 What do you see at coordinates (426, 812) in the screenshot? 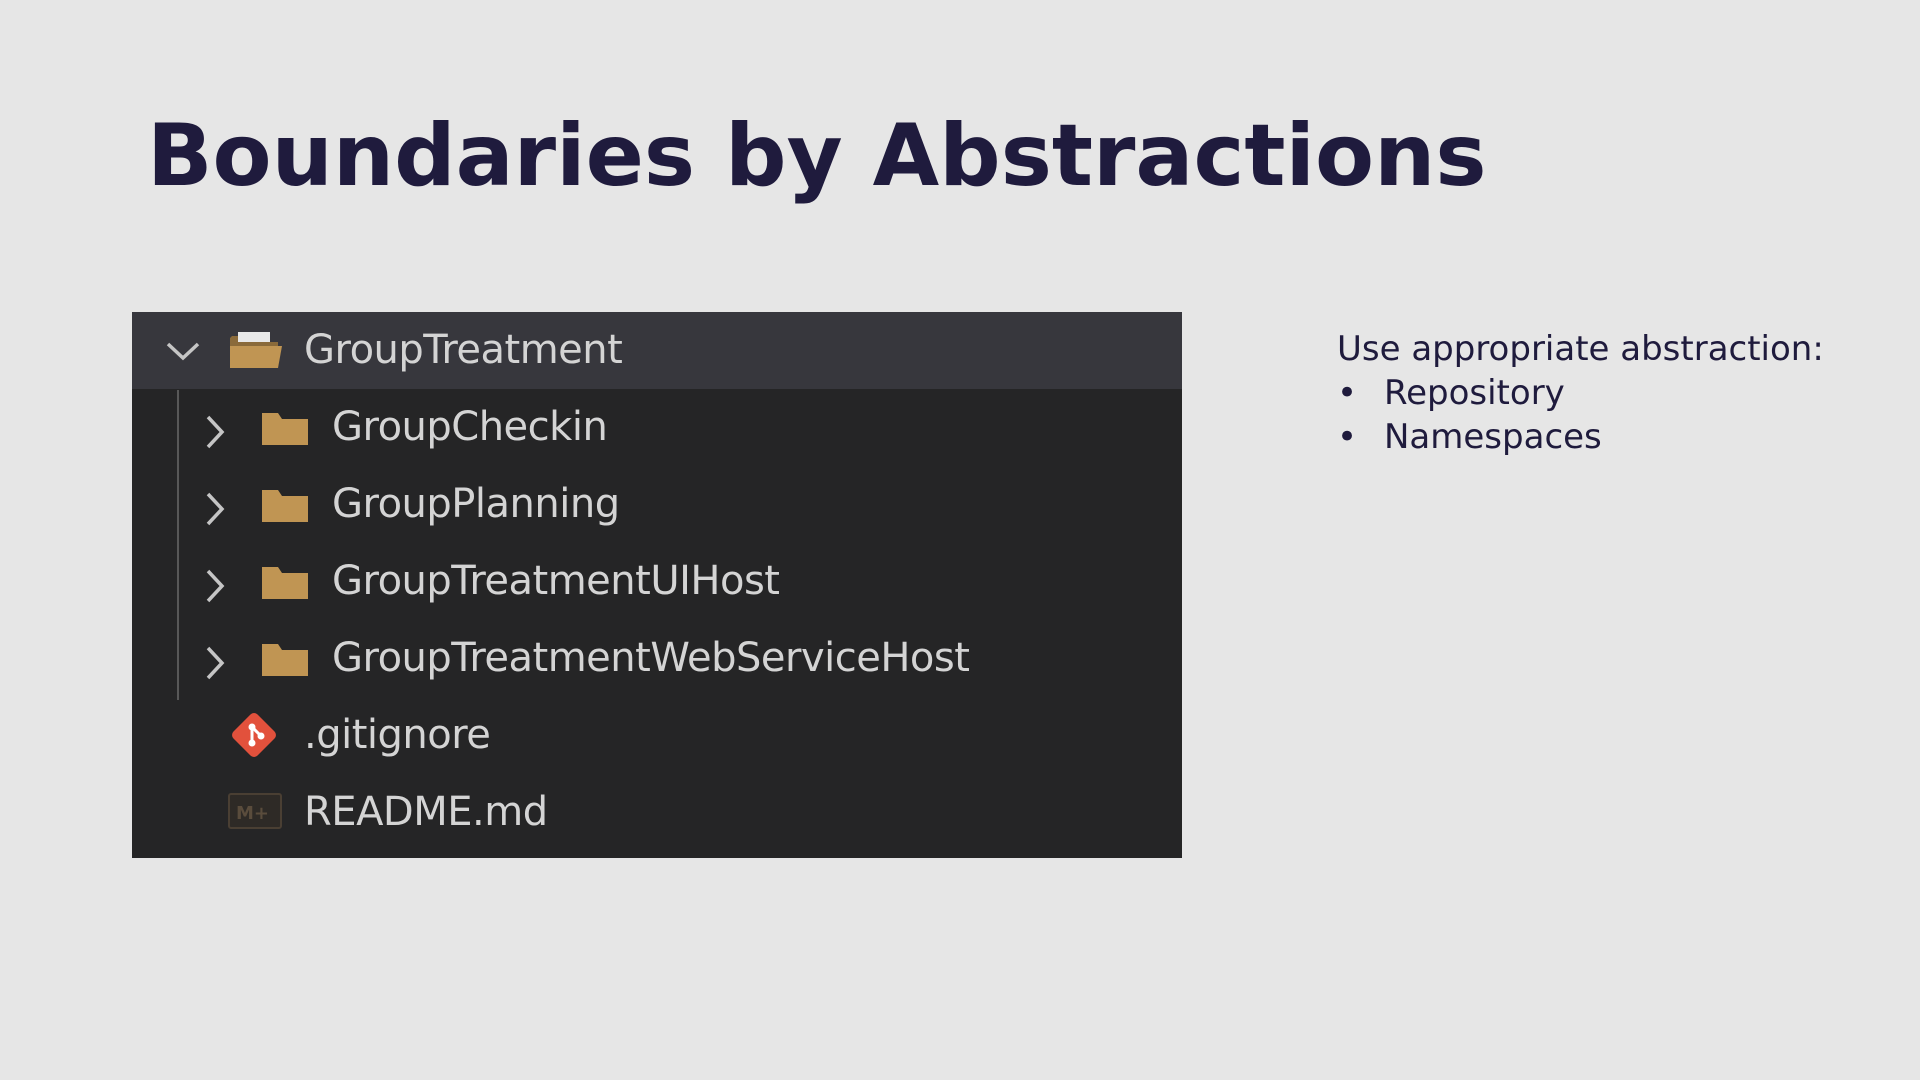
I see `tree-item-label: README.md` at bounding box center [426, 812].